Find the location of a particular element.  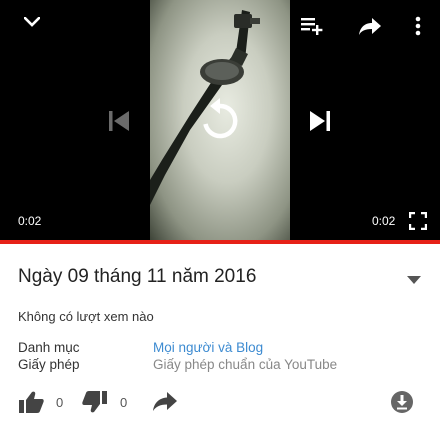

share-button is located at coordinates (165, 401).